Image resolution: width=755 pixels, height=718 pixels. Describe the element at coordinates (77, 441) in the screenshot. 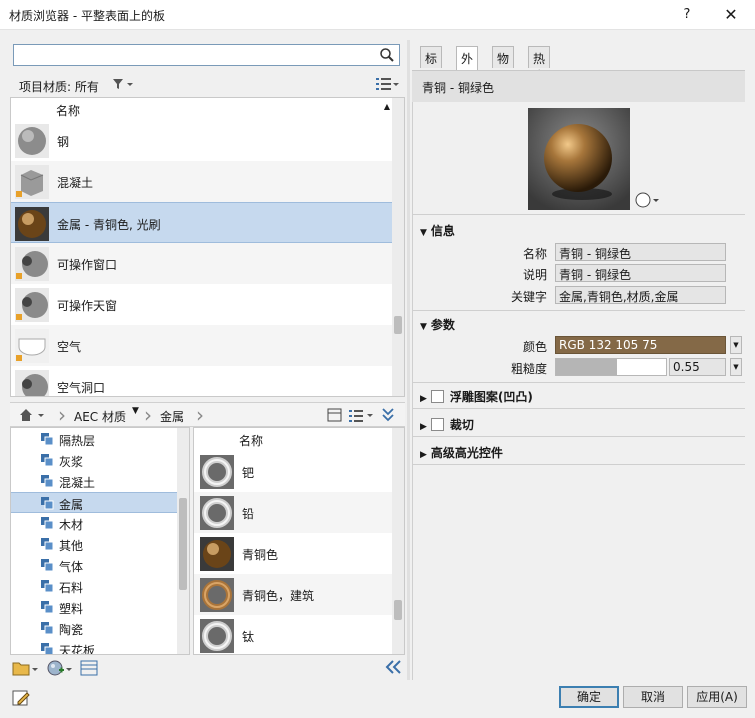

I see `tree-item-label: 隔热层` at that location.